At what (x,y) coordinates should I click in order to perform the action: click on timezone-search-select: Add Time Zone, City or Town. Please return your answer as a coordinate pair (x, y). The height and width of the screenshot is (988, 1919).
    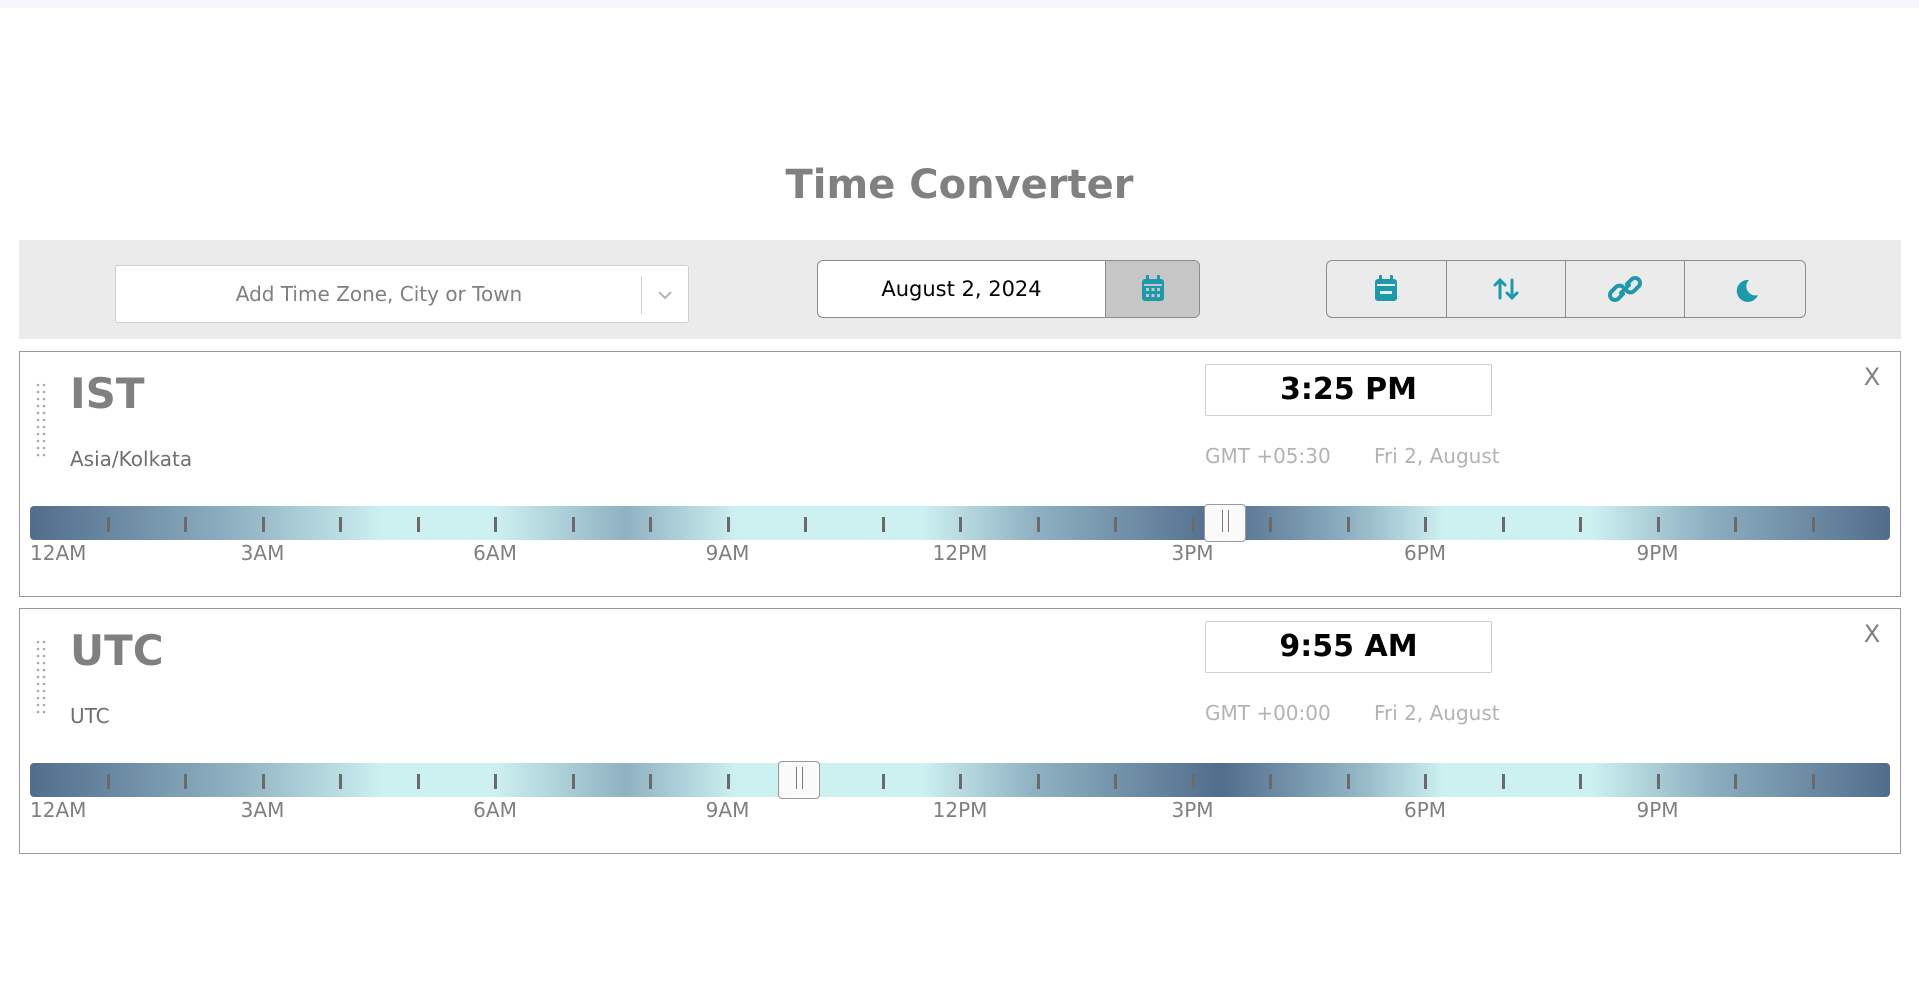
    Looking at the image, I should click on (402, 294).